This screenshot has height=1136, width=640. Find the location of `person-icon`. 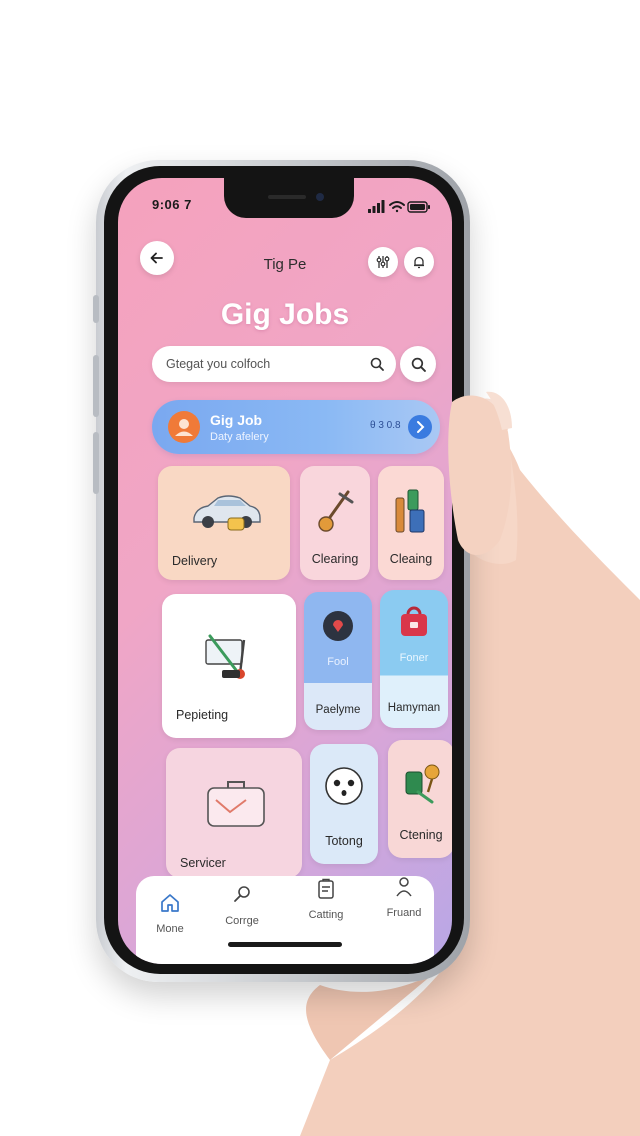

person-icon is located at coordinates (184, 427).